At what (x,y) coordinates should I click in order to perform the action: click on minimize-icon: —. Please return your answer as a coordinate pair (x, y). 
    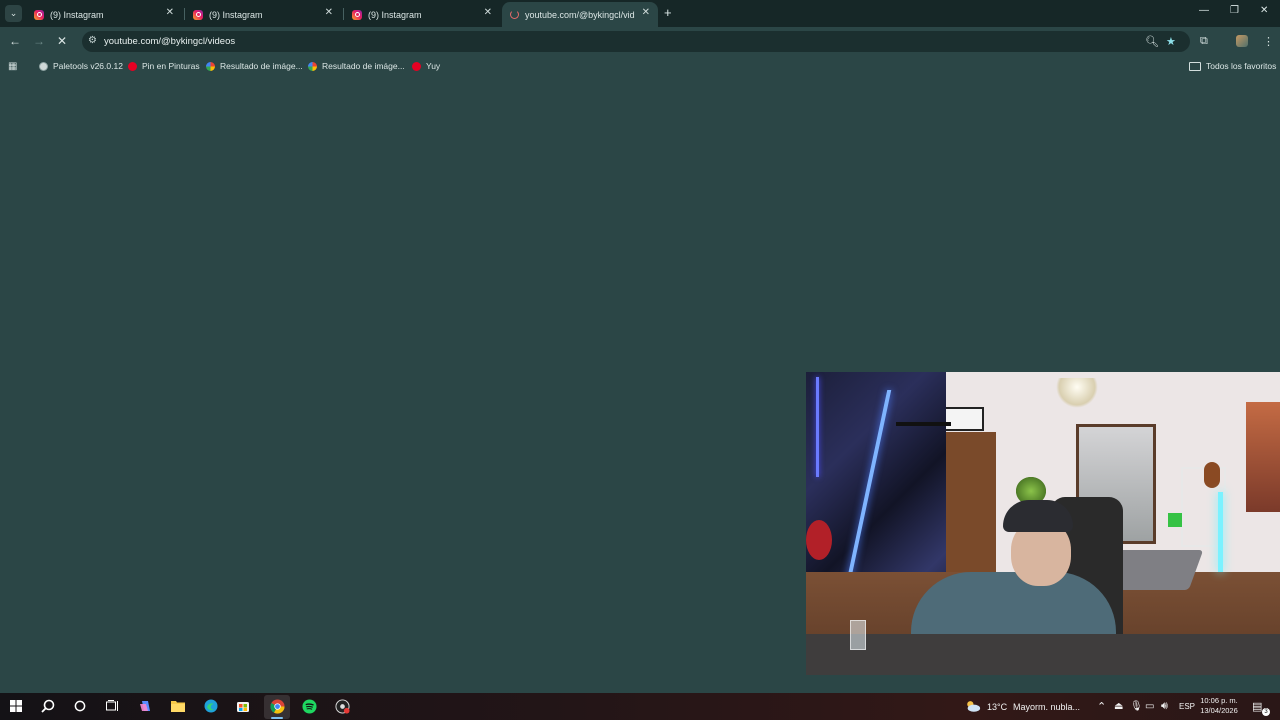
    Looking at the image, I should click on (1204, 10).